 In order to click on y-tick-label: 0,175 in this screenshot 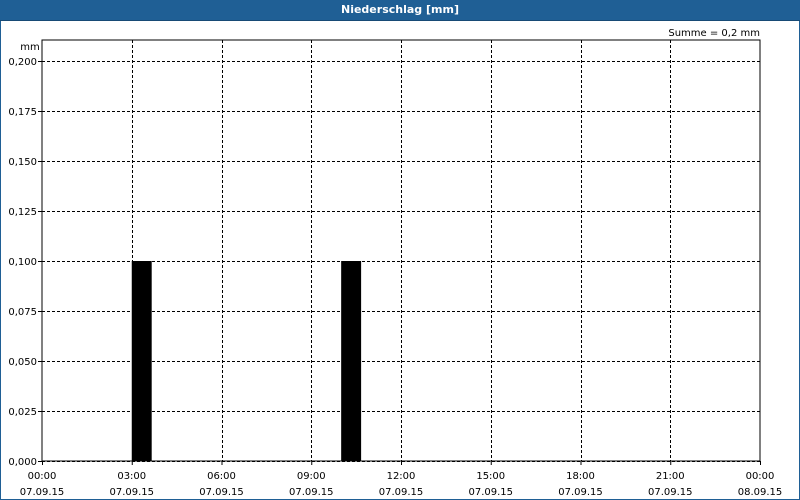, I will do `click(22, 112)`.